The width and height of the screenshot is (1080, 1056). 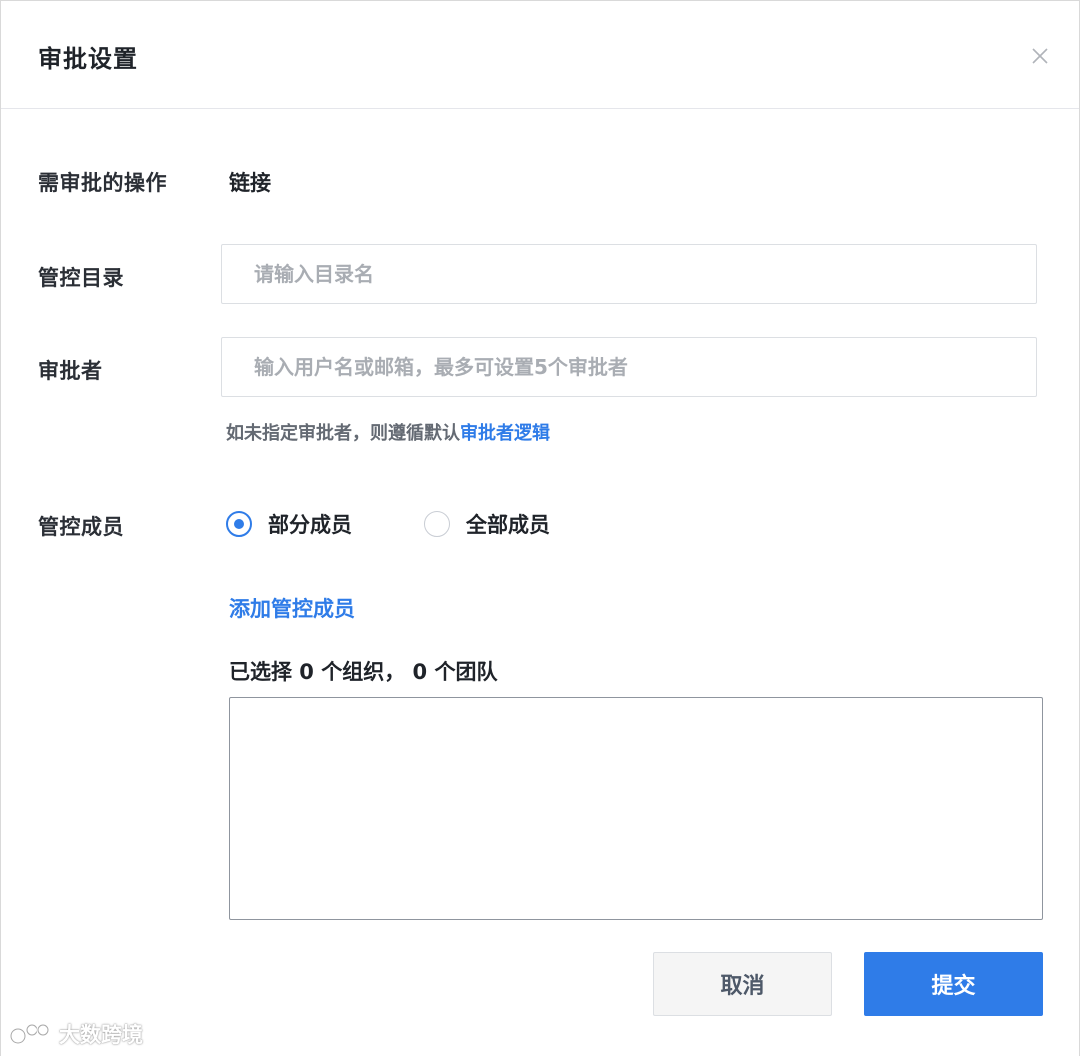 I want to click on approver-logic-link: 审批者逻辑, so click(x=505, y=433).